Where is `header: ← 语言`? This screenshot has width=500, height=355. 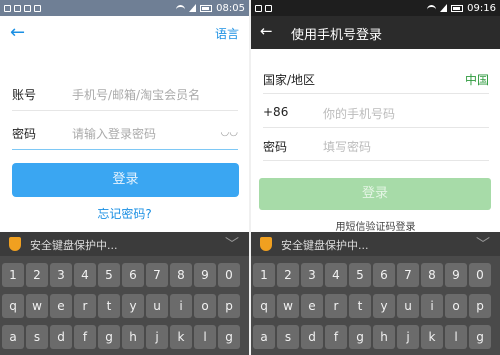 header: ← 语言 is located at coordinates (124, 34).